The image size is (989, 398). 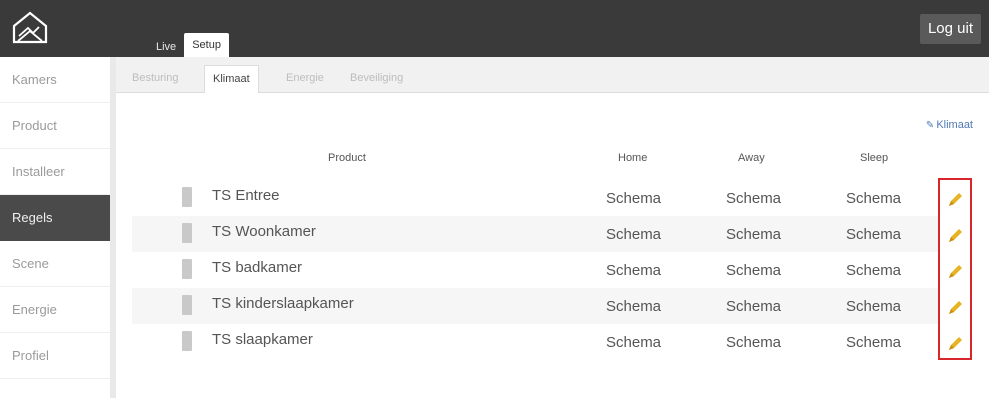 I want to click on subtab-energie: Energie, so click(x=305, y=79).